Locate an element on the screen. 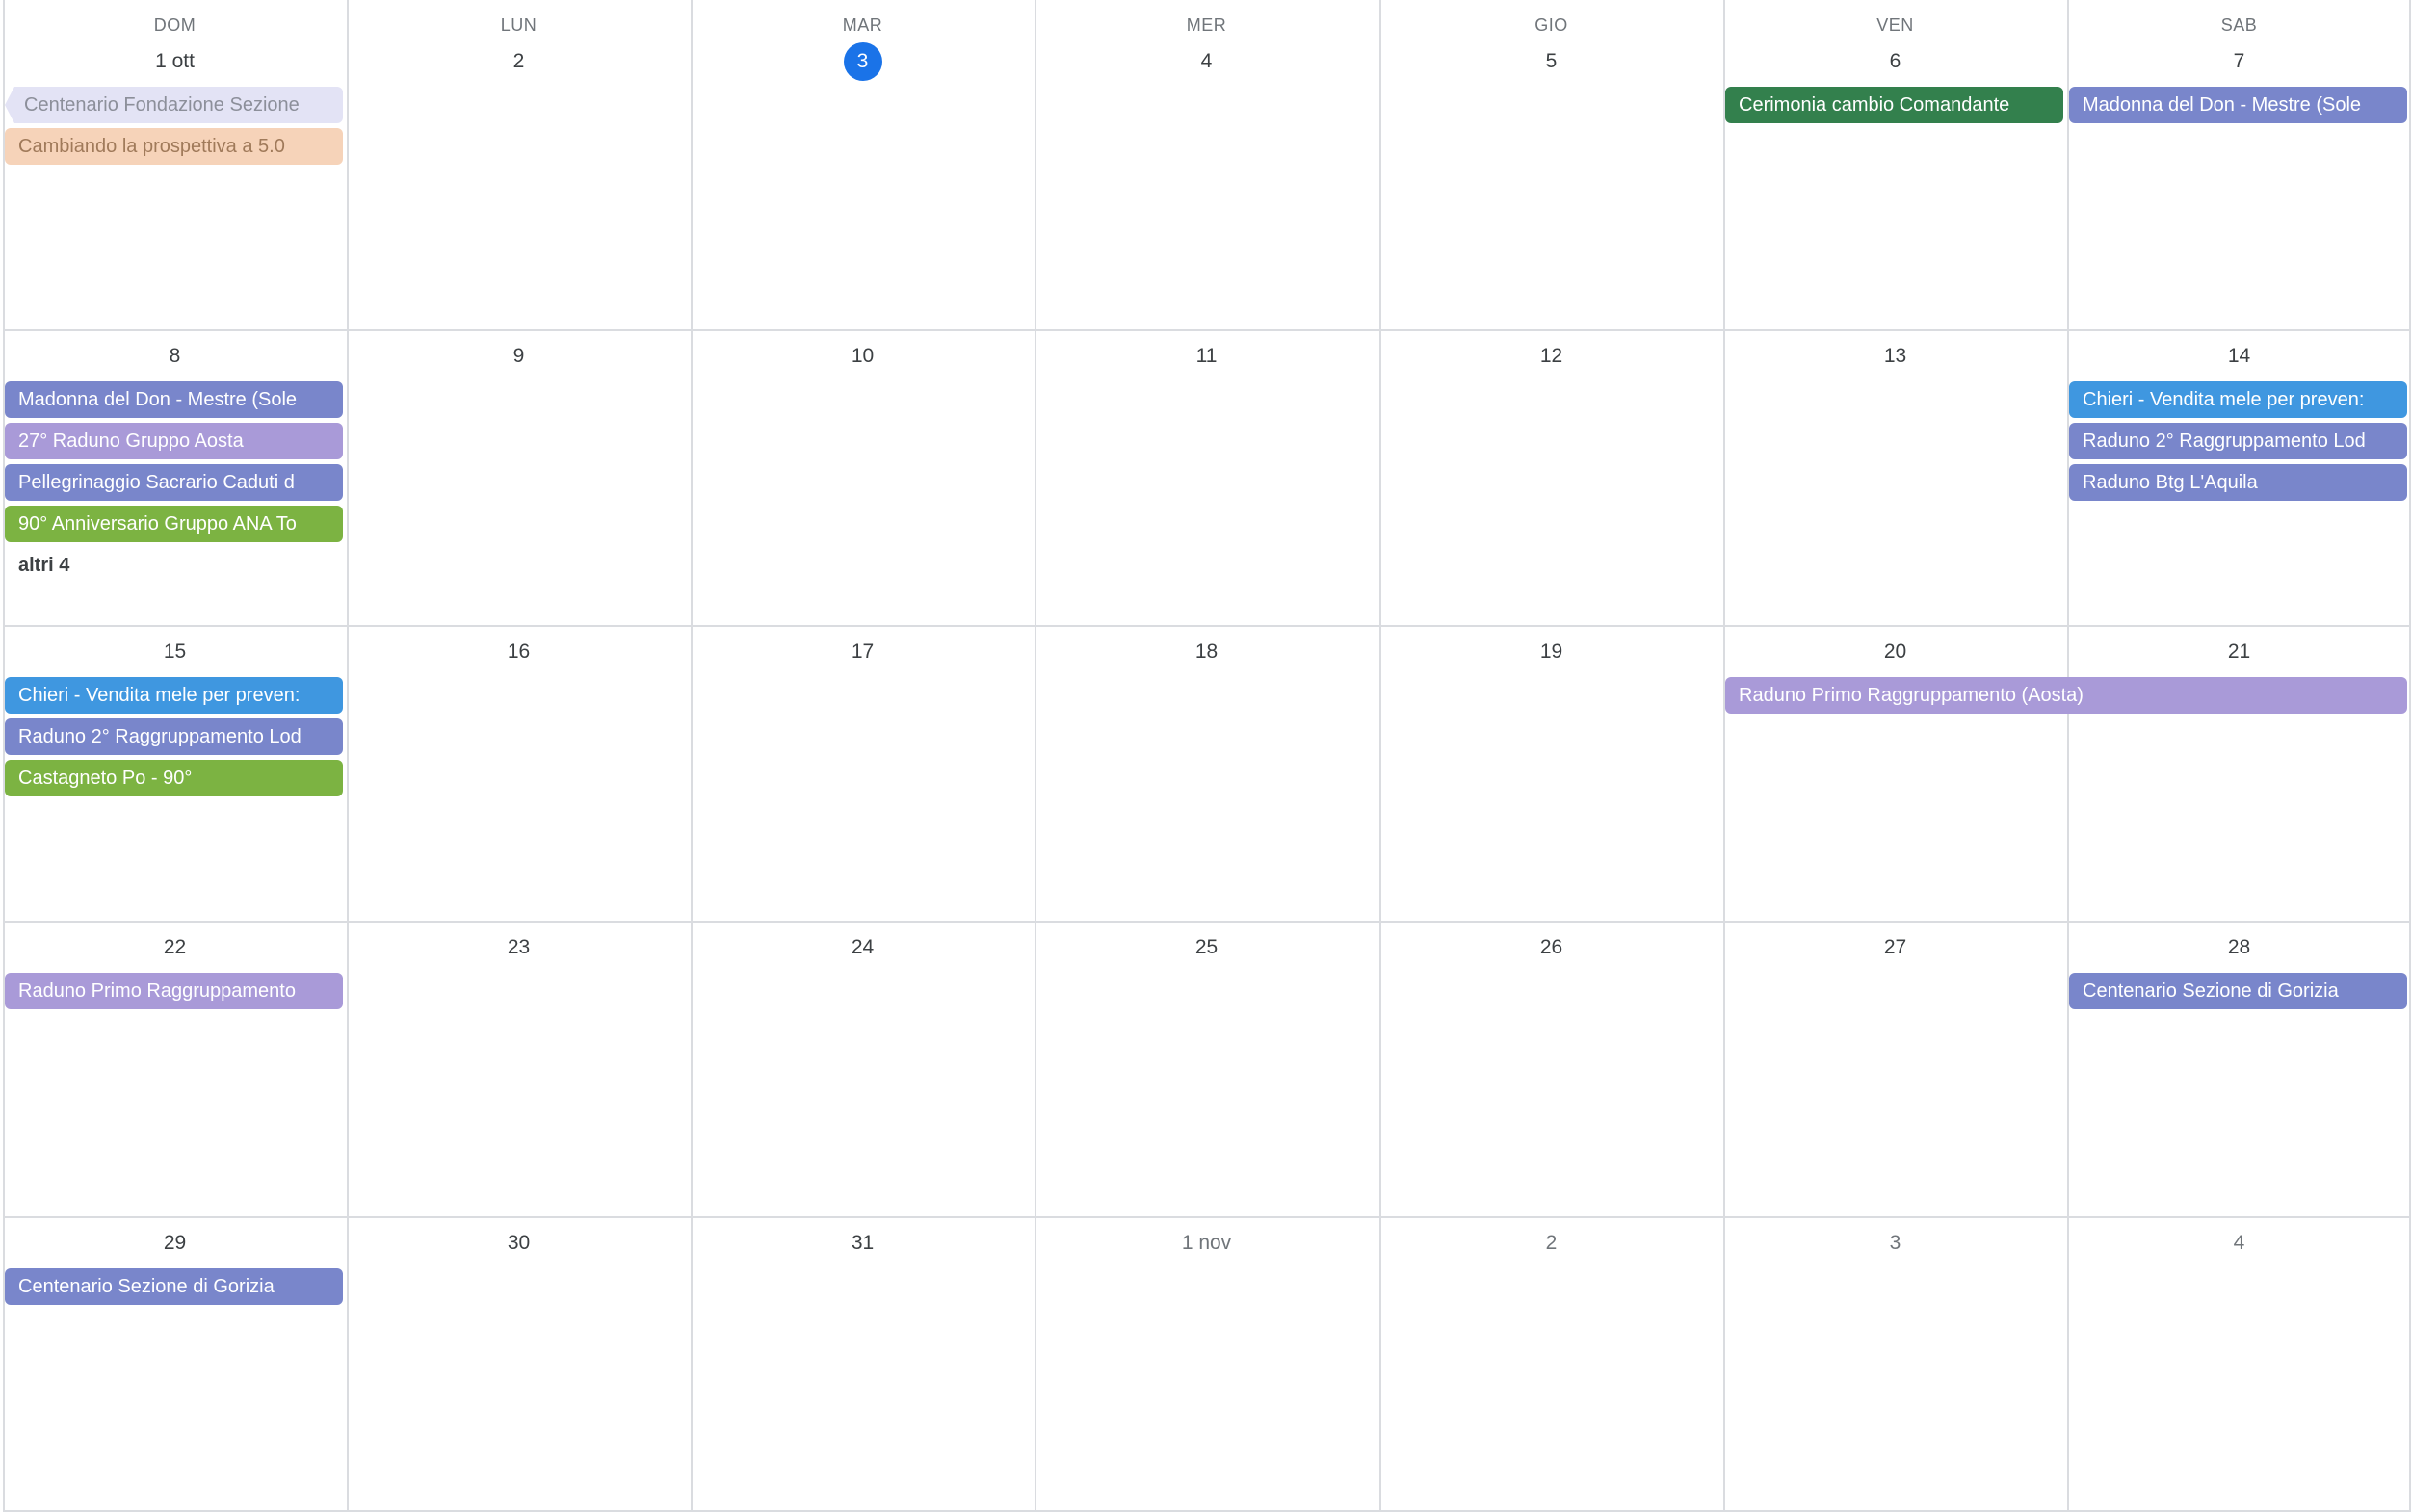 Image resolution: width=2412 pixels, height=1512 pixels. day-number: 1 ott is located at coordinates (175, 62).